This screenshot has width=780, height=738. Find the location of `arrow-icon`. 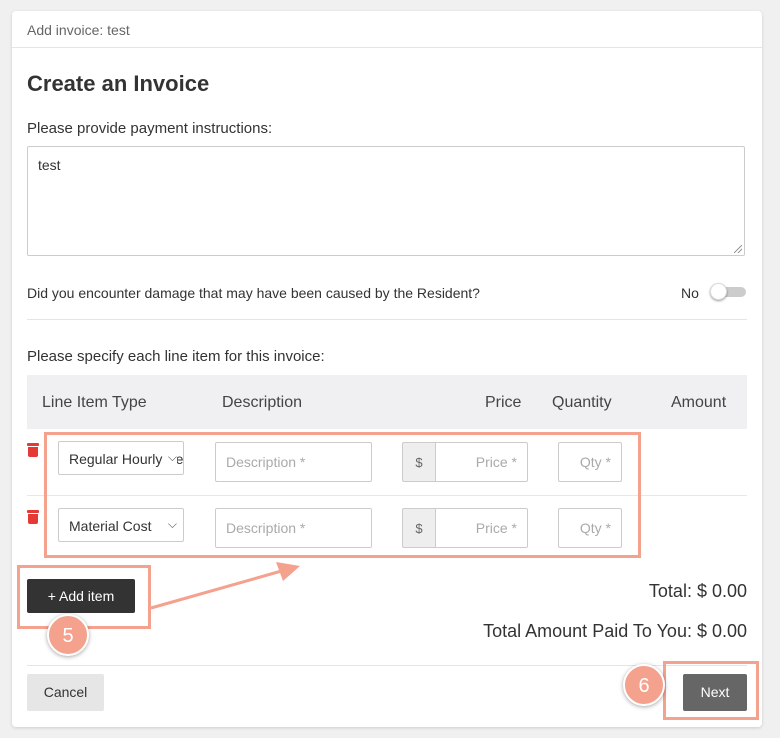

arrow-icon is located at coordinates (225, 586).